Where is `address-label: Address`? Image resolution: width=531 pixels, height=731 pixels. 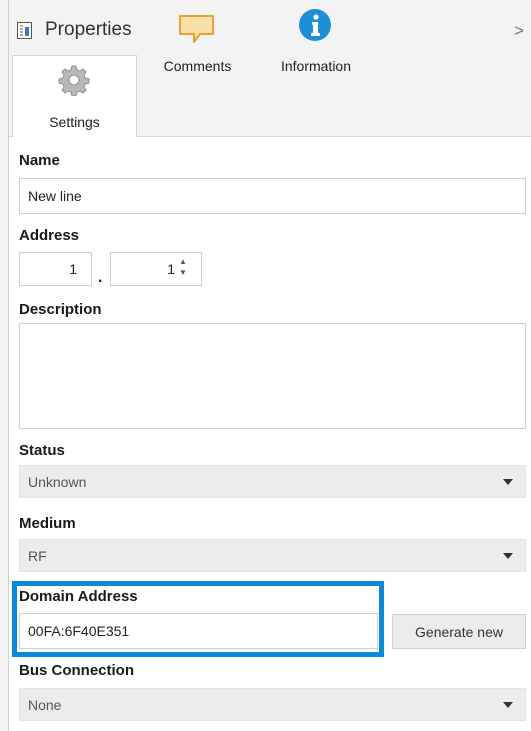 address-label: Address is located at coordinates (49, 235).